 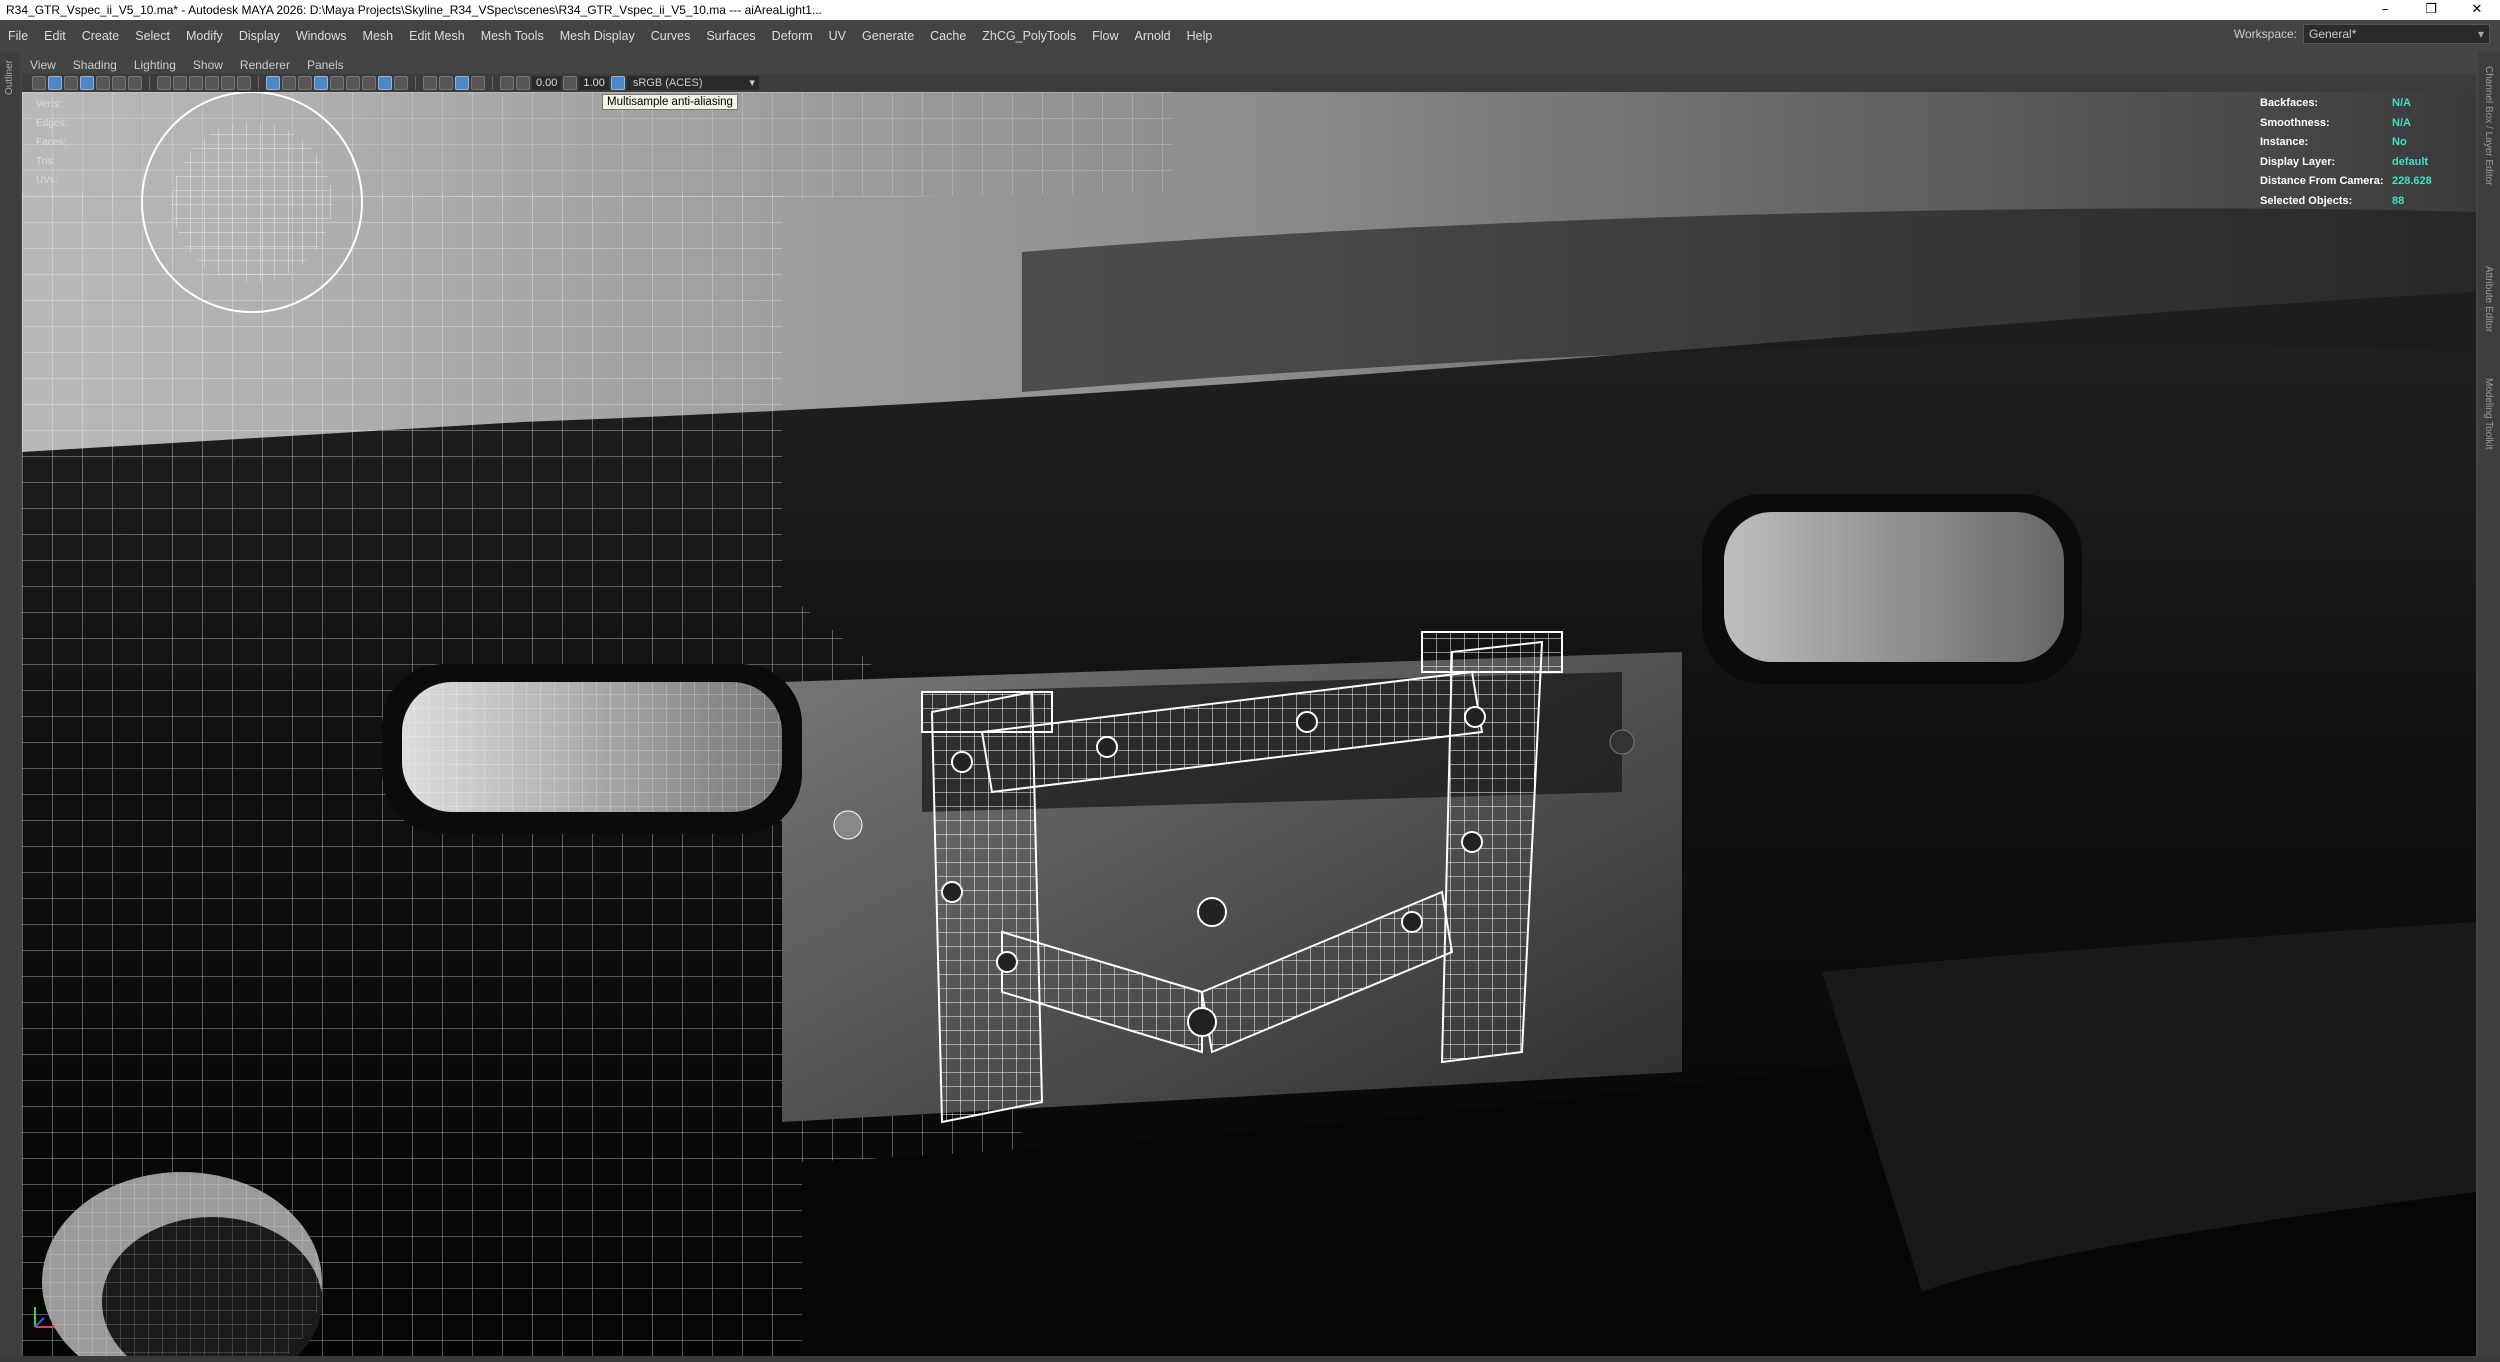 I want to click on left-lamp-wire, so click(x=592, y=747).